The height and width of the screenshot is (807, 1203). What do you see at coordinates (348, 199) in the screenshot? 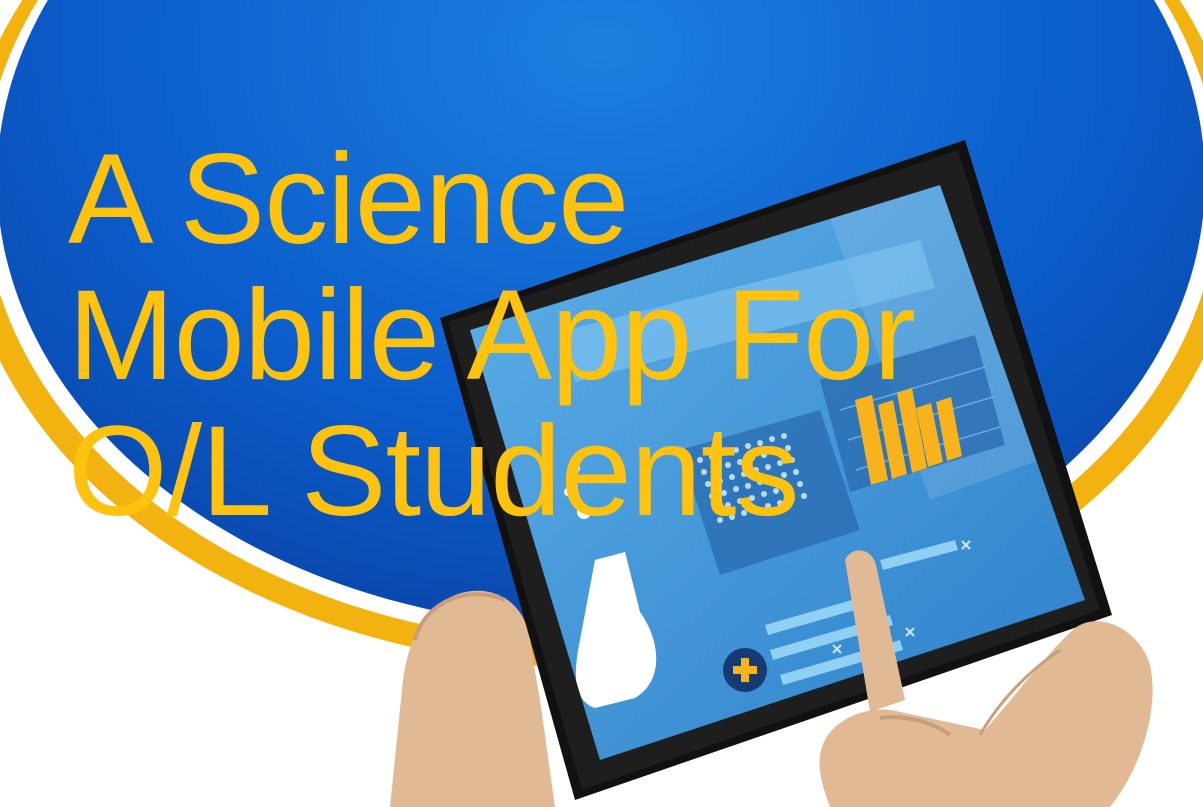
I see `title-line-1: A Science` at bounding box center [348, 199].